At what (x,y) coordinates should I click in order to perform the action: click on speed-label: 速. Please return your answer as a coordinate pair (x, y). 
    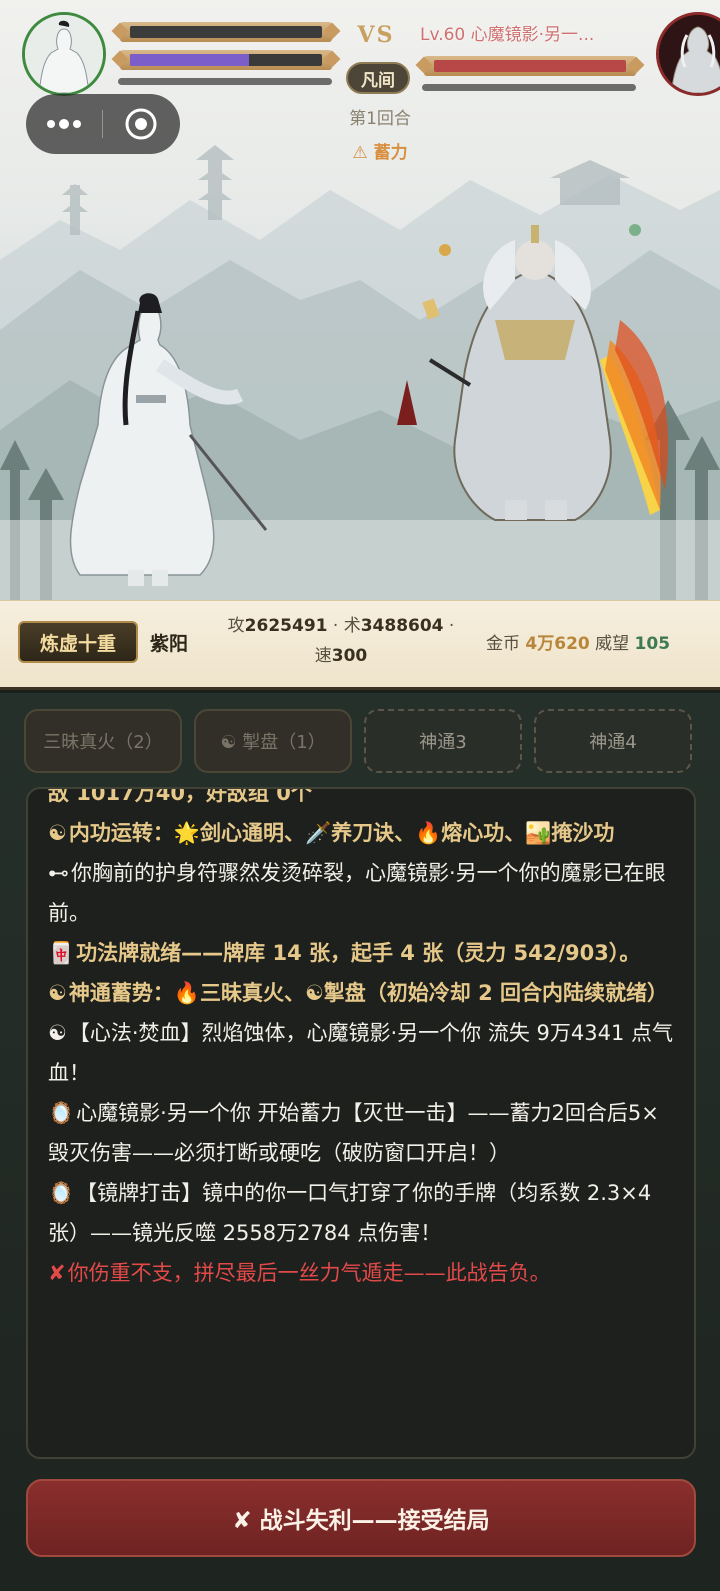
    Looking at the image, I should click on (323, 656).